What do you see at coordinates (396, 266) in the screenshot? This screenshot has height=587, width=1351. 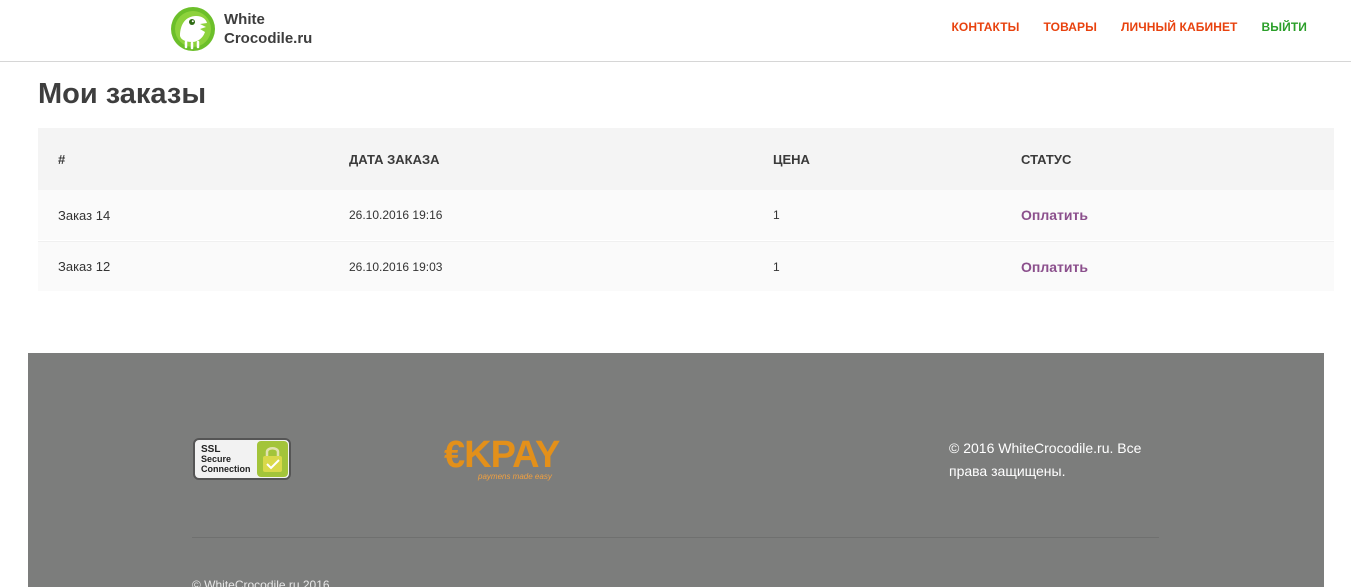 I see `order-date: 26.10.2016 19:03` at bounding box center [396, 266].